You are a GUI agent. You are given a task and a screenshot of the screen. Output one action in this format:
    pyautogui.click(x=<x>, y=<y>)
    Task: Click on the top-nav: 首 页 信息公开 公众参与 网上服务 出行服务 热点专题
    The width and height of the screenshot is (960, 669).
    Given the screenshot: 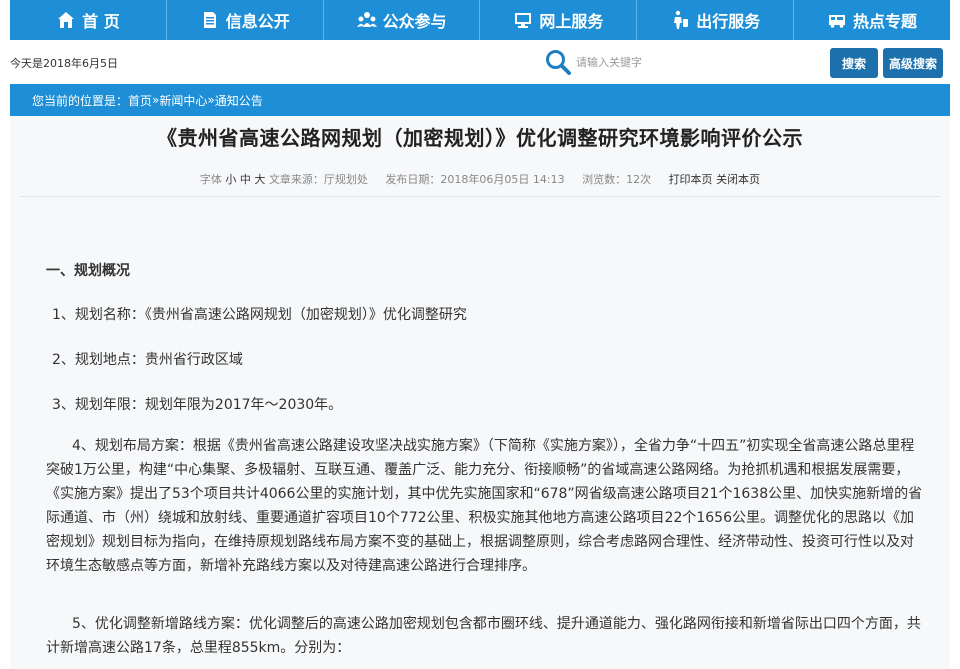 What is the action you would take?
    pyautogui.click(x=480, y=20)
    